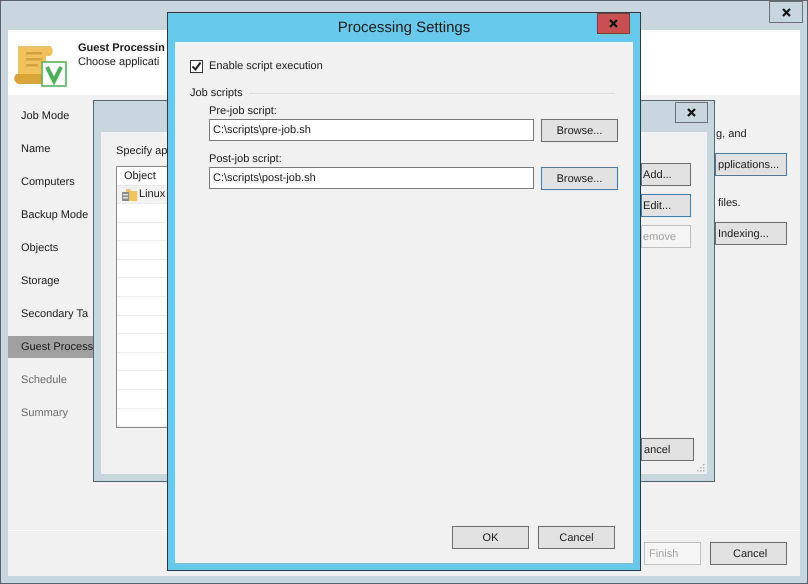 This screenshot has width=808, height=584. I want to click on resize-grip-icon, so click(701, 468).